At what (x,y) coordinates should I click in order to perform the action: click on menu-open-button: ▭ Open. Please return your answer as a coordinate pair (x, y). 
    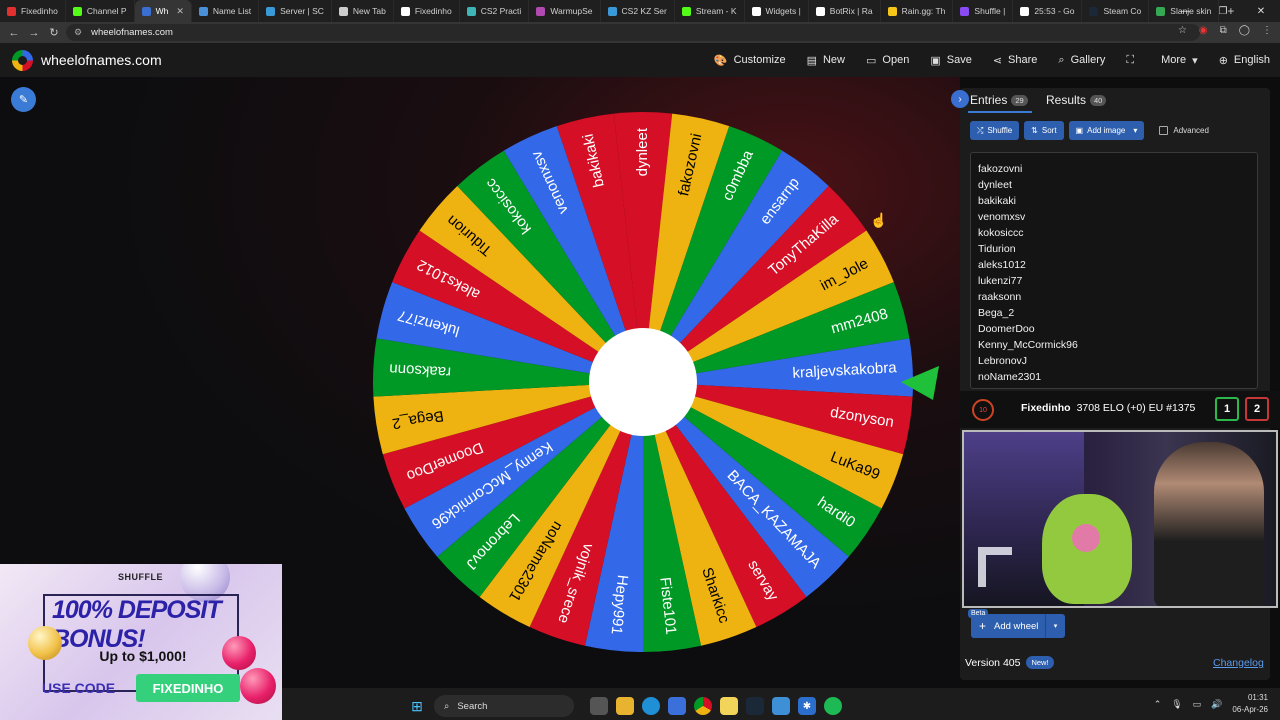
    Looking at the image, I should click on (887, 60).